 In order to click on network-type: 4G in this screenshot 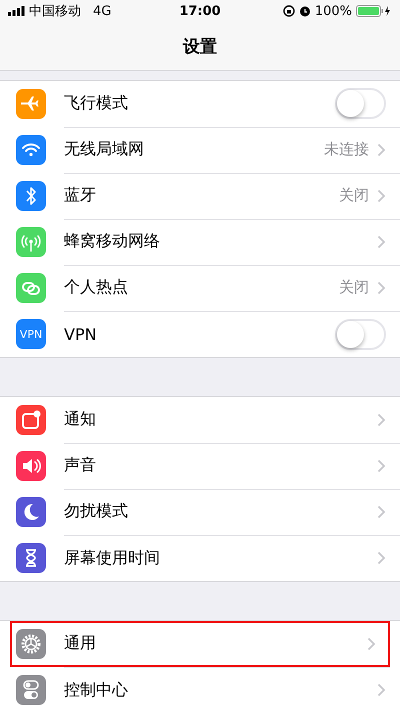, I will do `click(102, 11)`.